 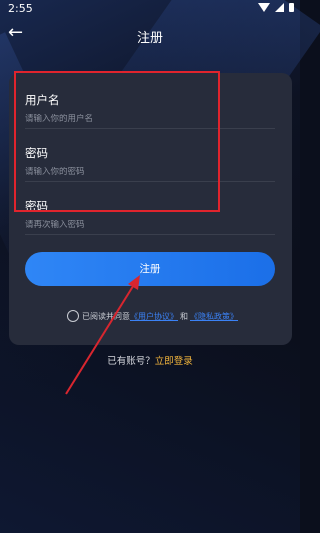 I want to click on battery-icon, so click(x=291, y=7).